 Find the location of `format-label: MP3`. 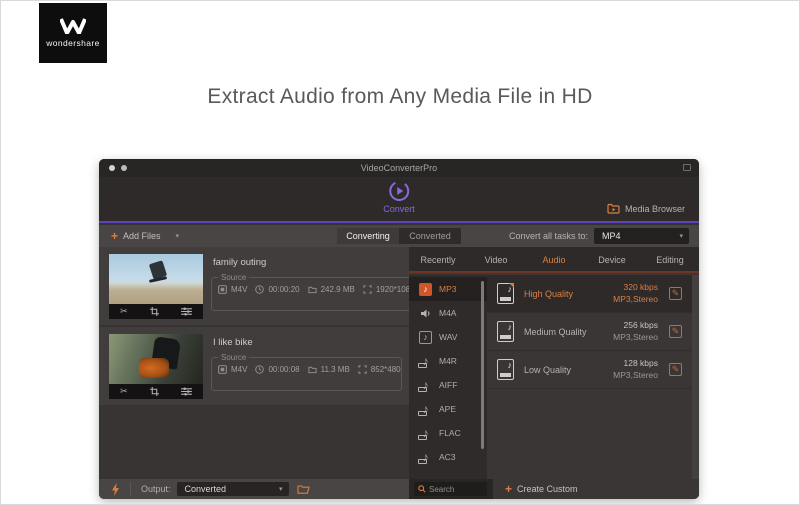

format-label: MP3 is located at coordinates (448, 289).